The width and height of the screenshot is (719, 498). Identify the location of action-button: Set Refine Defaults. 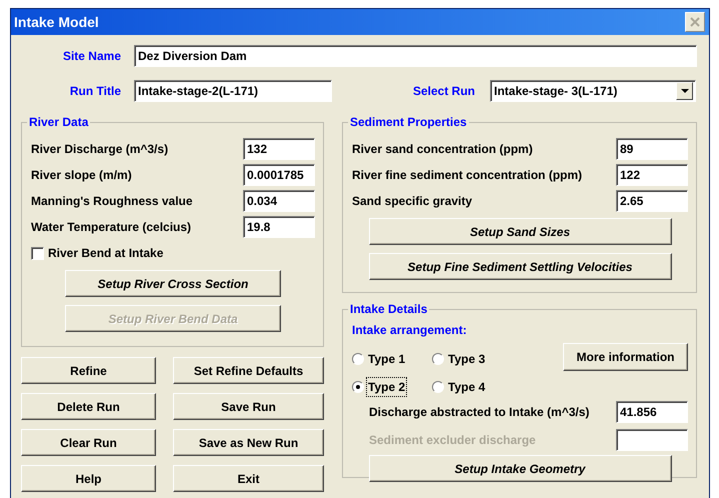
(248, 370).